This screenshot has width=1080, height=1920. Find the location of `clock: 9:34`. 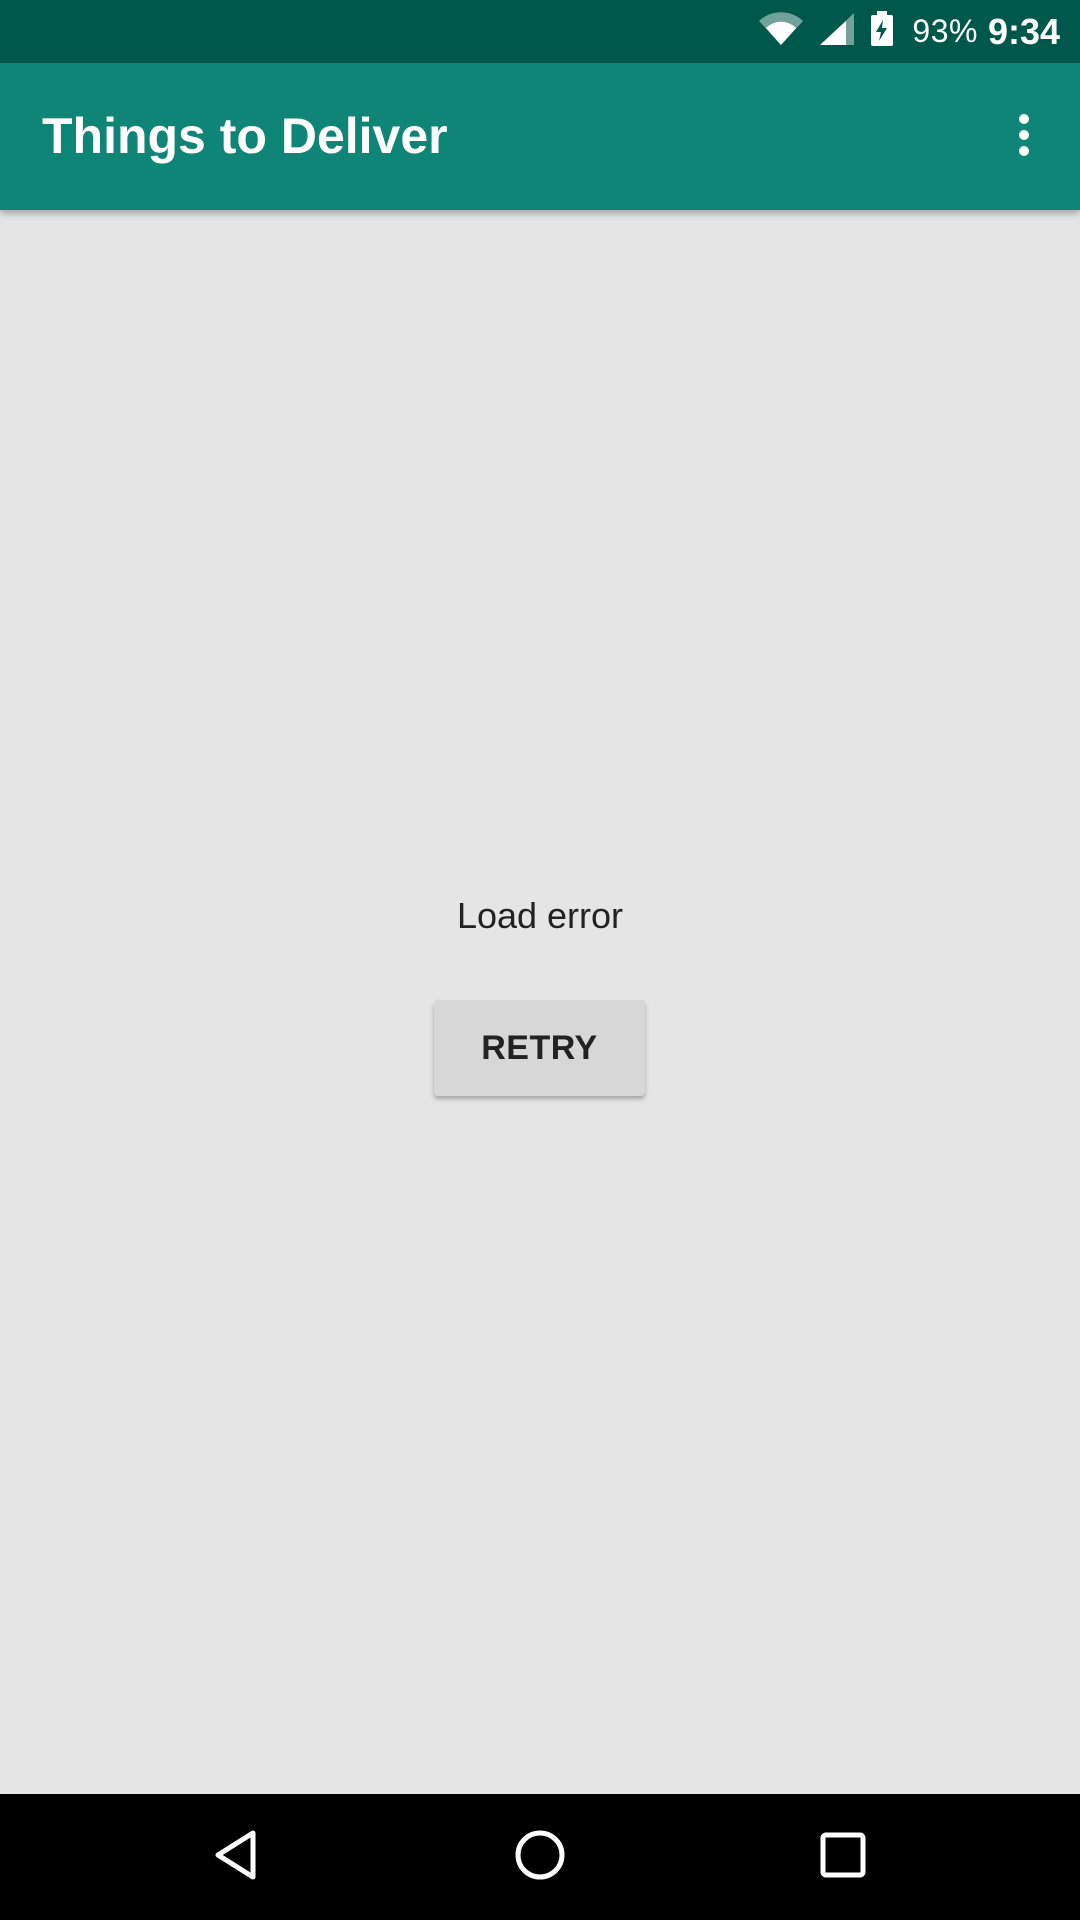

clock: 9:34 is located at coordinates (1023, 31).